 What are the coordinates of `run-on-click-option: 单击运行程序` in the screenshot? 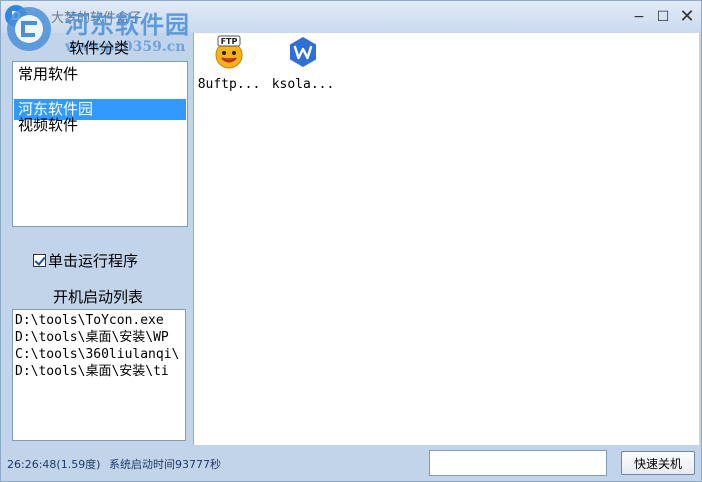 It's located at (85, 261).